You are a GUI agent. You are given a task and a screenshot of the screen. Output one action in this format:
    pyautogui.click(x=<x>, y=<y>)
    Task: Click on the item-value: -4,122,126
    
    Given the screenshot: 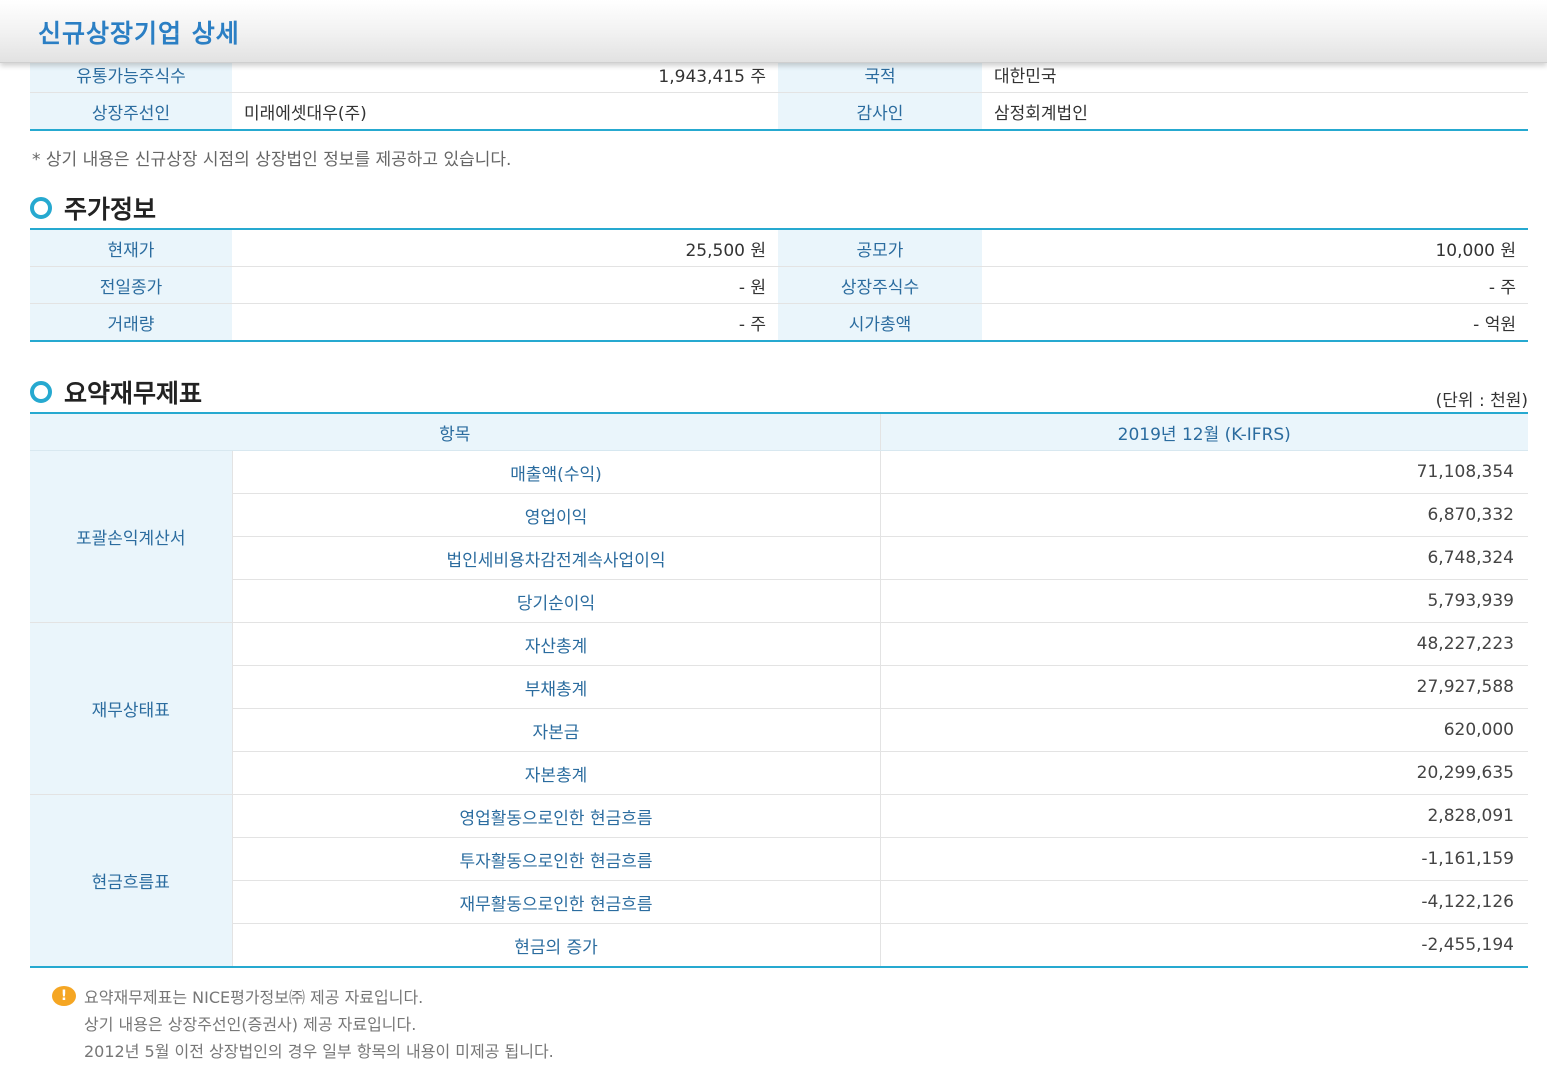 What is the action you would take?
    pyautogui.click(x=1204, y=902)
    